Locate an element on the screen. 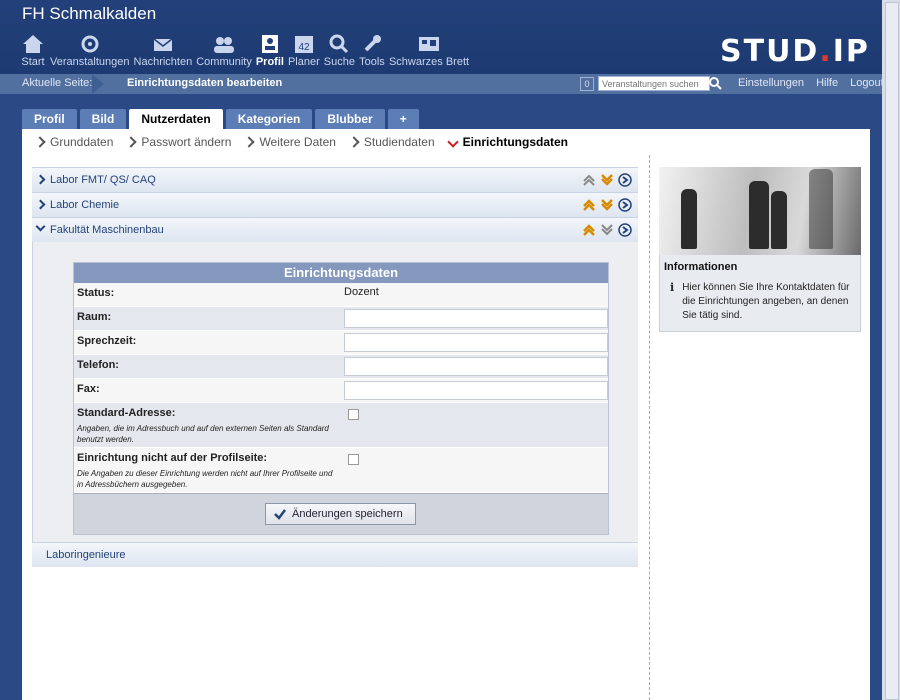 This screenshot has height=700, width=900. nav-planer: 42 Planer is located at coordinates (304, 50).